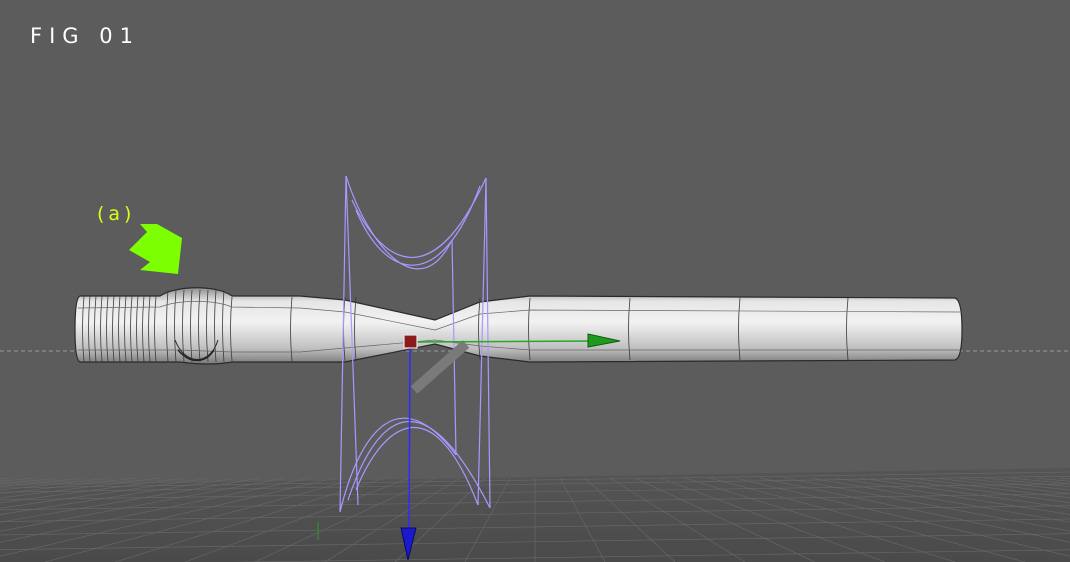  Describe the element at coordinates (155, 249) in the screenshot. I see `callout-arrow-icon` at that location.